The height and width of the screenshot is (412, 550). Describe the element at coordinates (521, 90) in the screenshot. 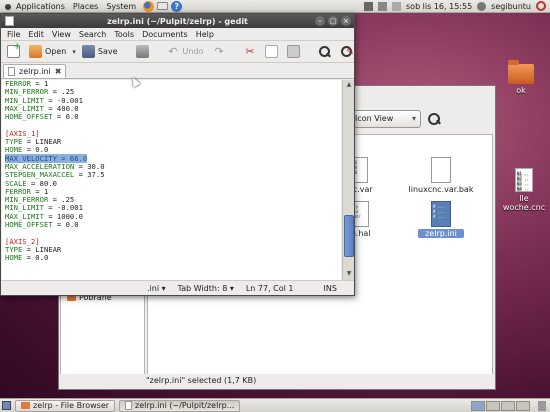

I see `desktop-folder-label: ok` at that location.